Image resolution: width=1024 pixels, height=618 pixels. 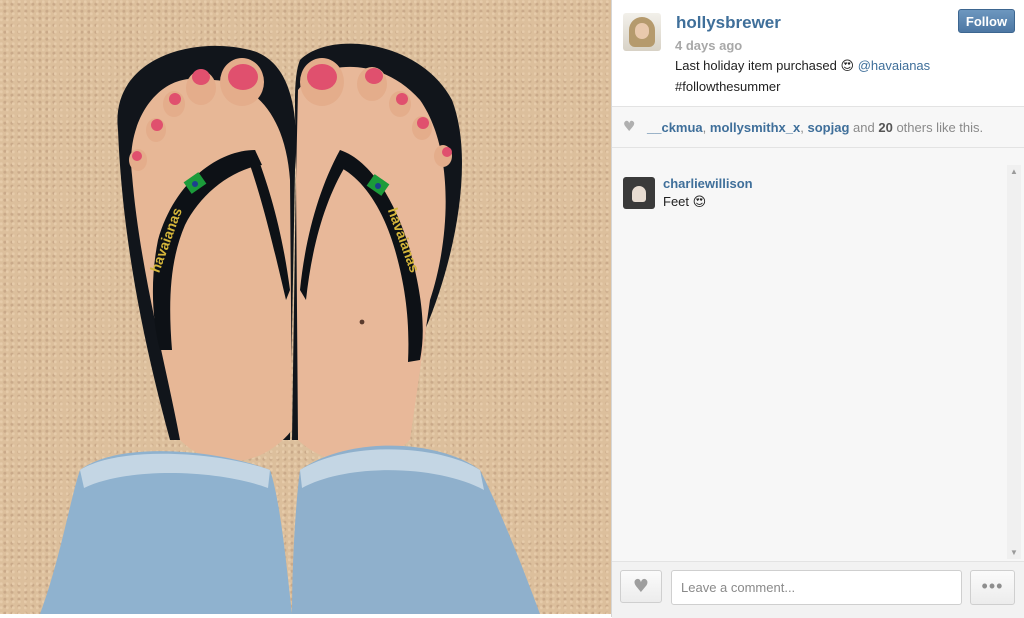 I want to click on likes-suffix: others like this., so click(x=940, y=127).